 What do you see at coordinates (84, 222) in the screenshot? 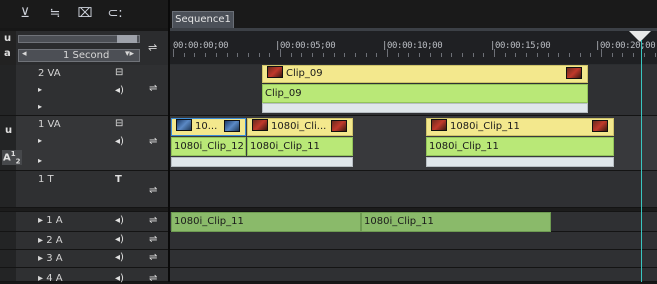
I see `track-header-1a: ▸ 1 A ◂) ⇌` at bounding box center [84, 222].